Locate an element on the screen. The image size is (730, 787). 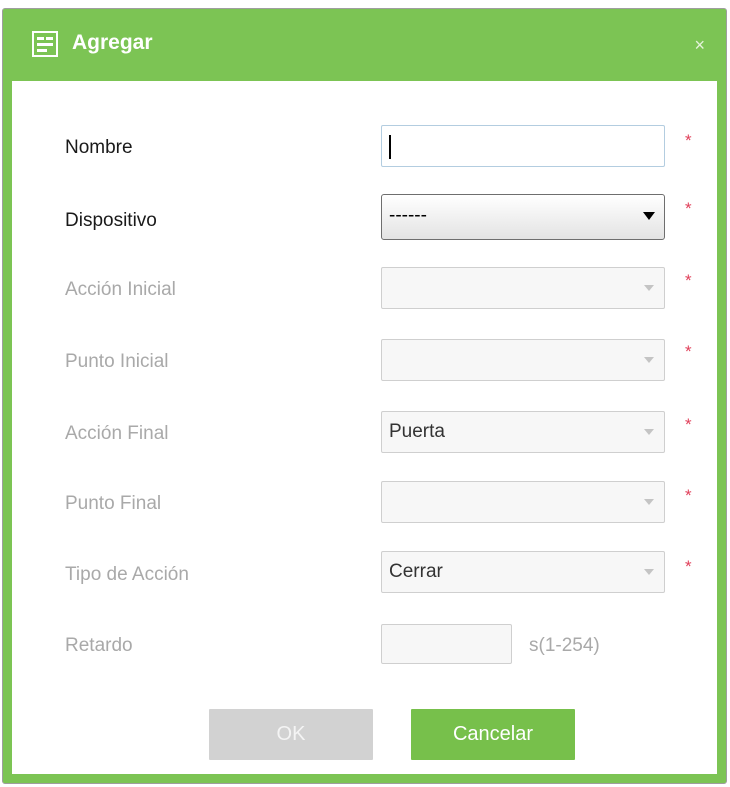
dialog-border-left is located at coordinates (7, 432).